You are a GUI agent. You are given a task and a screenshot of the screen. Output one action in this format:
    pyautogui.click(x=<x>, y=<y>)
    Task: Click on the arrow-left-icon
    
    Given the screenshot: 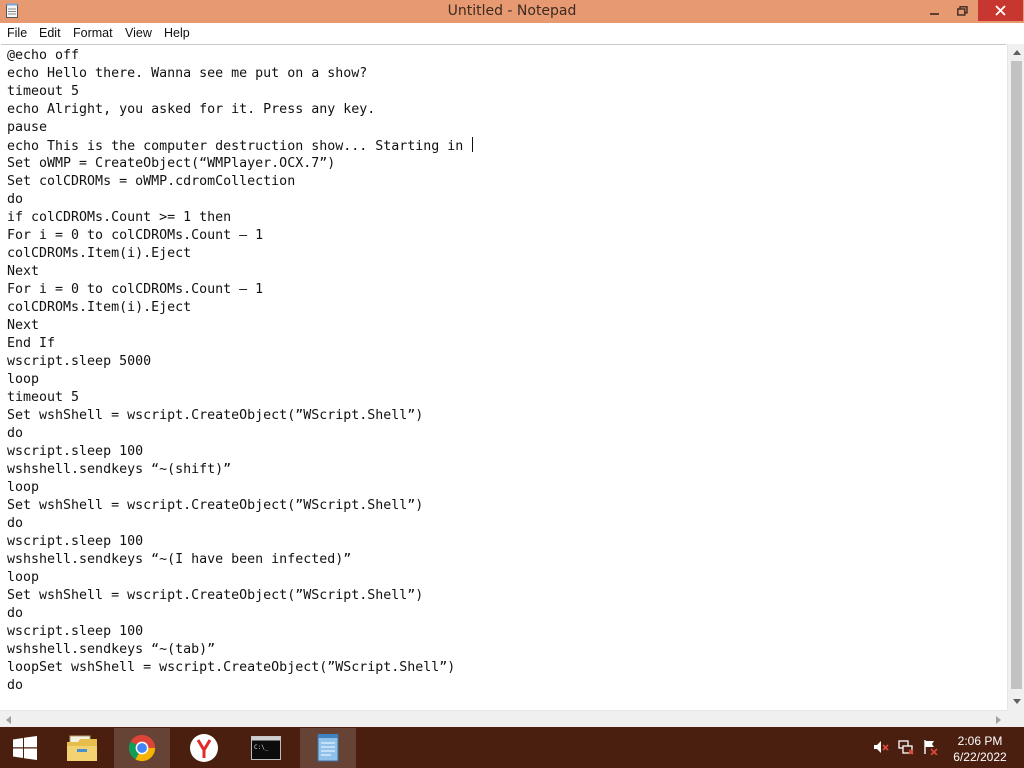 What is the action you would take?
    pyautogui.click(x=8, y=719)
    